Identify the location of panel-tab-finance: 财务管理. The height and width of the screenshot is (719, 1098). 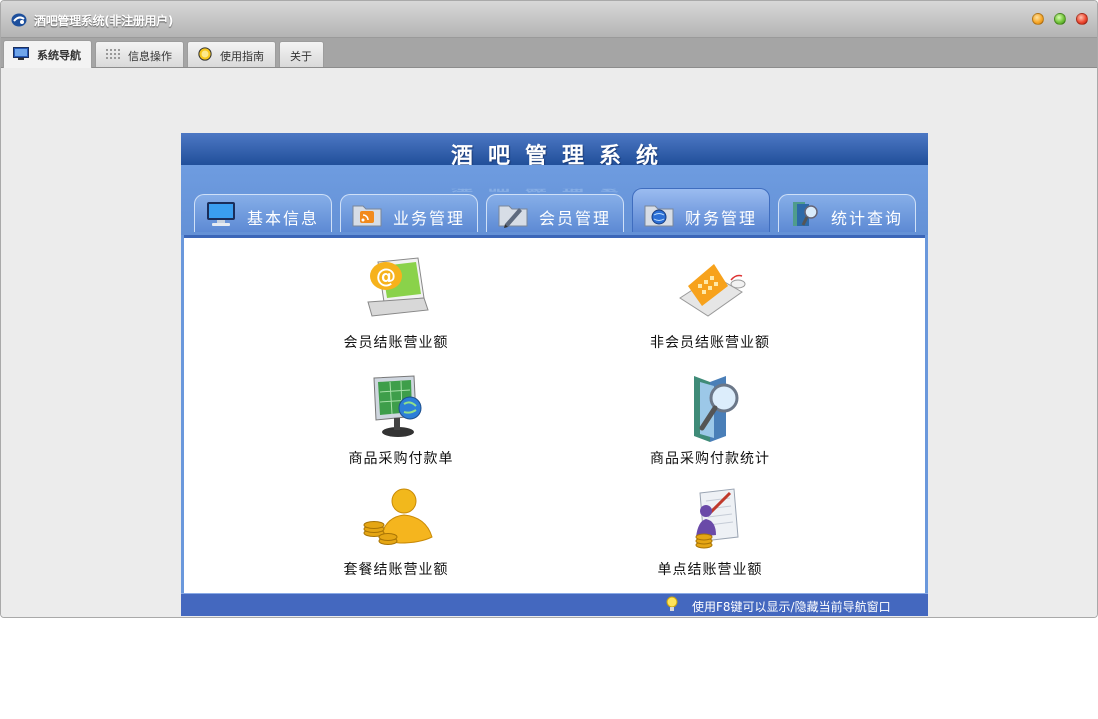
(701, 210).